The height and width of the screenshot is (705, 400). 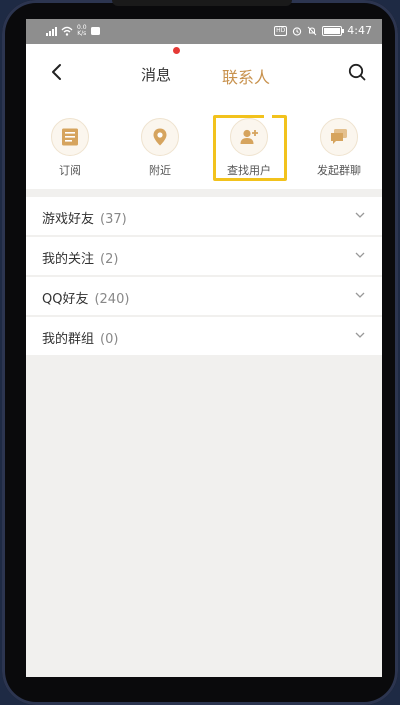 I want to click on search-icon, so click(x=357, y=72).